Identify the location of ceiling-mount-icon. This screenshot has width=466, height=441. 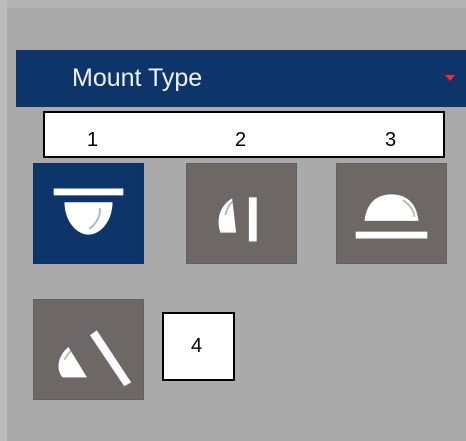
(88, 211).